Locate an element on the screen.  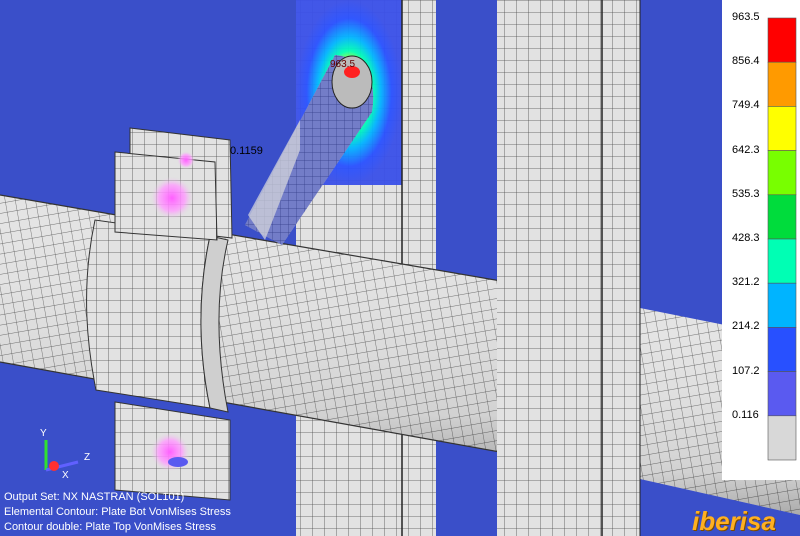
max-stress-label: 963.5 is located at coordinates (343, 64).